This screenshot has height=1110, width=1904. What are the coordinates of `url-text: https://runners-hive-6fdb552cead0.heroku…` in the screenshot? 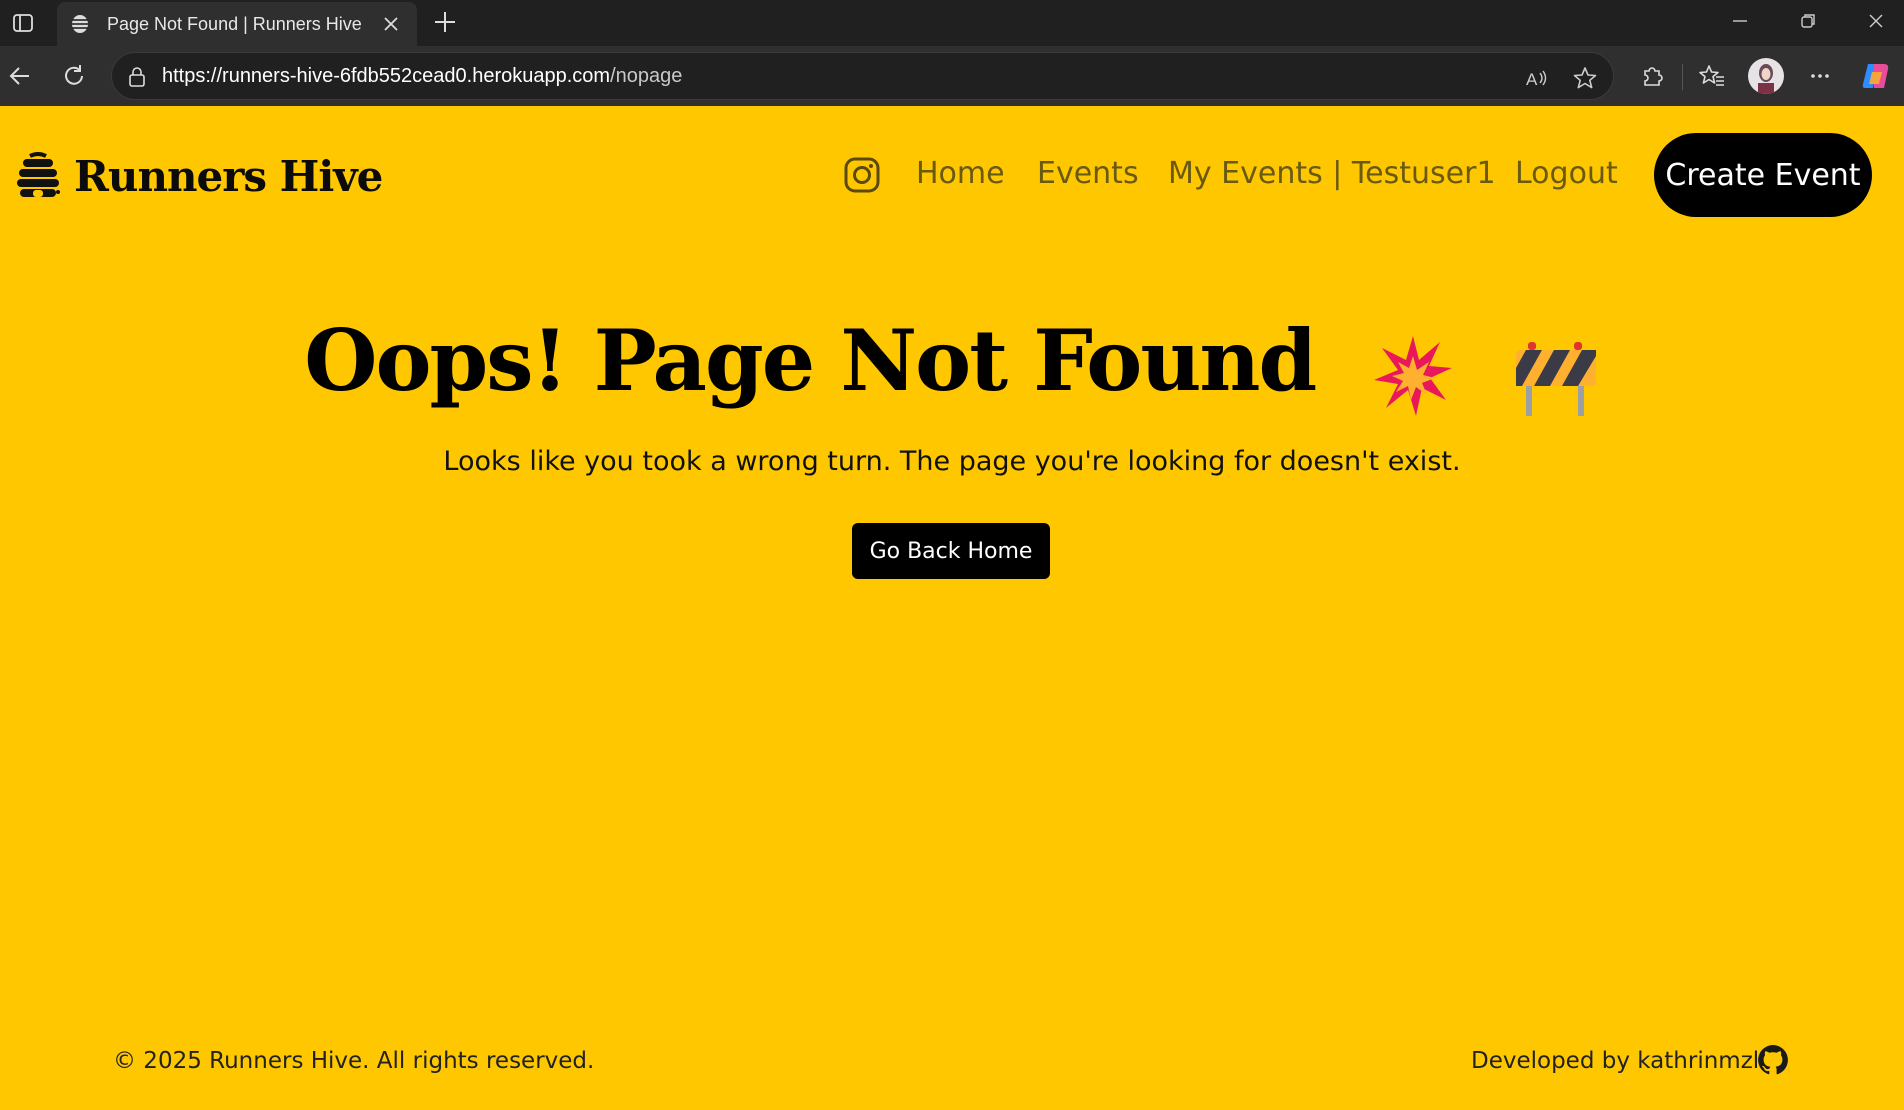 It's located at (422, 76).